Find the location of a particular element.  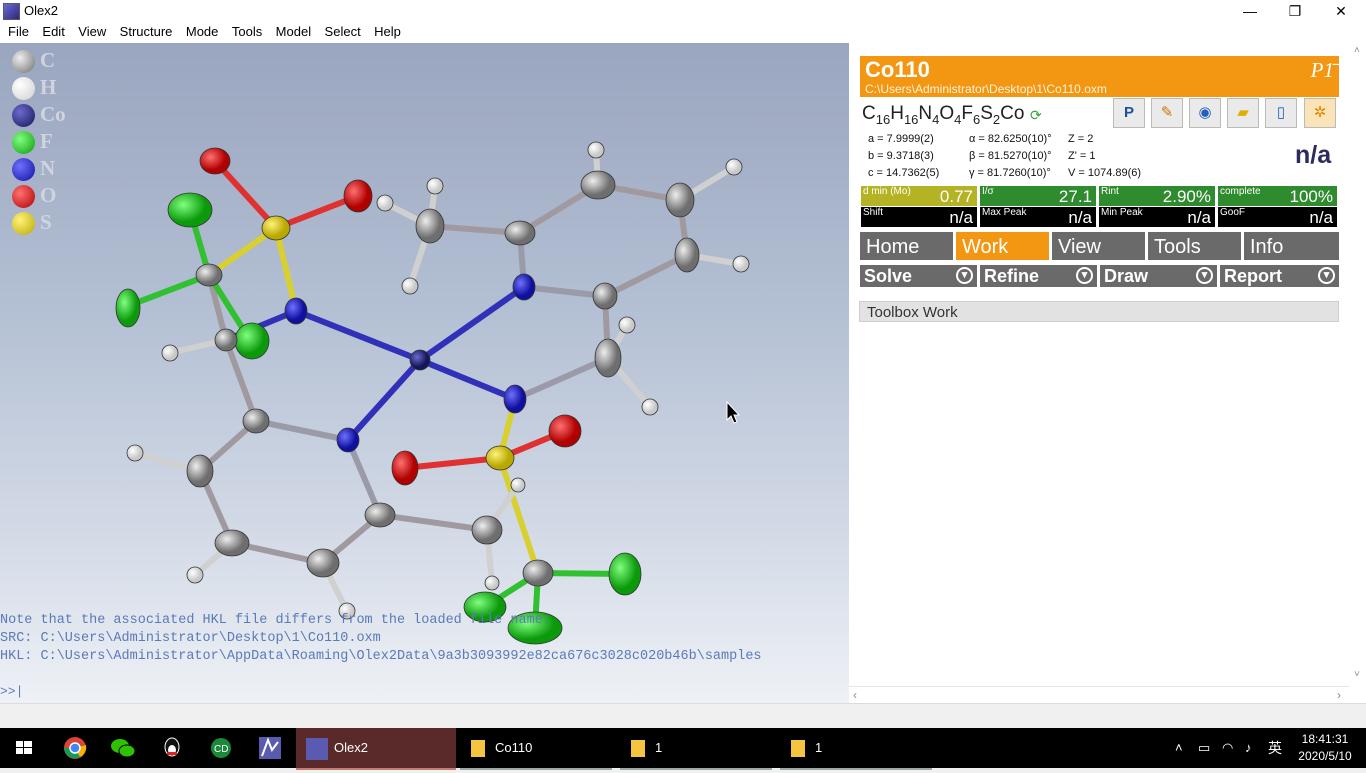

status-bar is located at coordinates (683, 716).